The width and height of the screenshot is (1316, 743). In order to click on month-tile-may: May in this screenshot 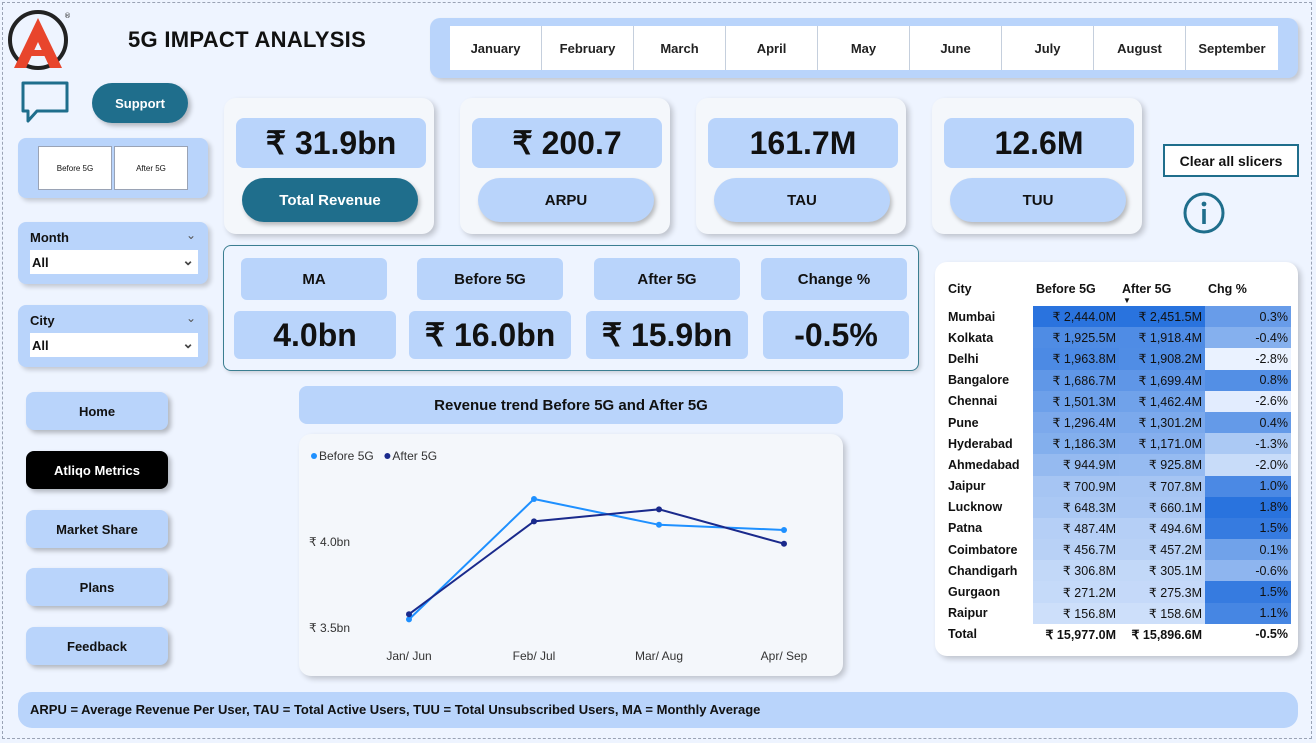, I will do `click(864, 48)`.